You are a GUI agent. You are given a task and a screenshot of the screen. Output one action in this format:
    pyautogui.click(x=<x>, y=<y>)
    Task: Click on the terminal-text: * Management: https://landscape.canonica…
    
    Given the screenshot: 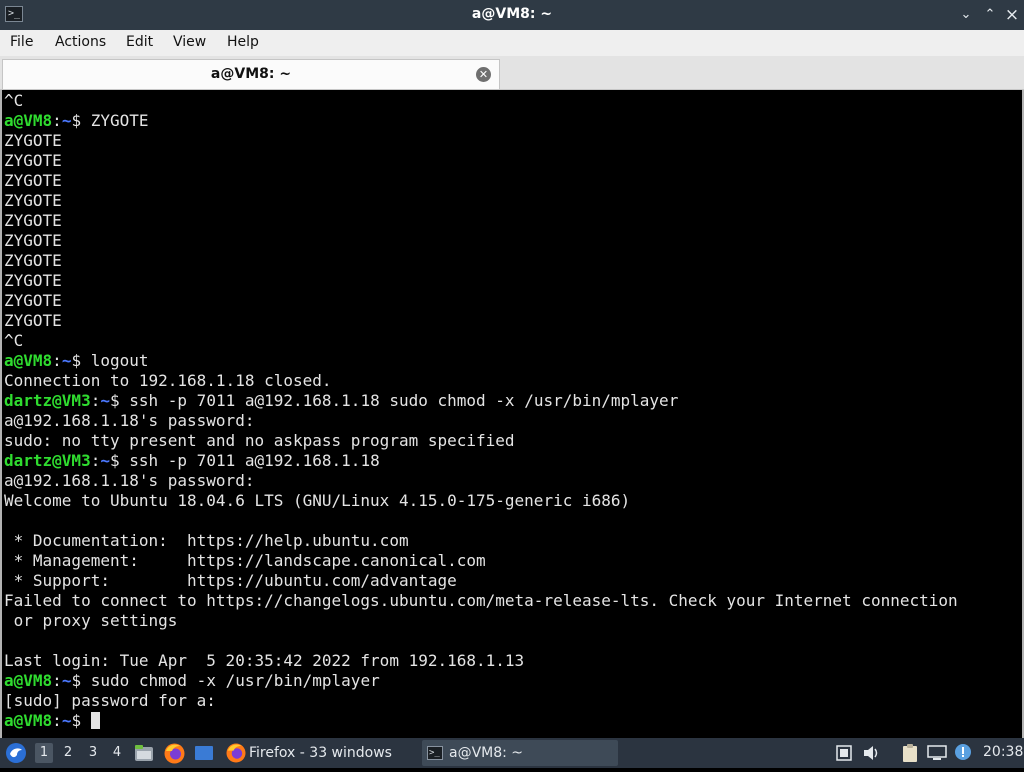 What is the action you would take?
    pyautogui.click(x=245, y=560)
    